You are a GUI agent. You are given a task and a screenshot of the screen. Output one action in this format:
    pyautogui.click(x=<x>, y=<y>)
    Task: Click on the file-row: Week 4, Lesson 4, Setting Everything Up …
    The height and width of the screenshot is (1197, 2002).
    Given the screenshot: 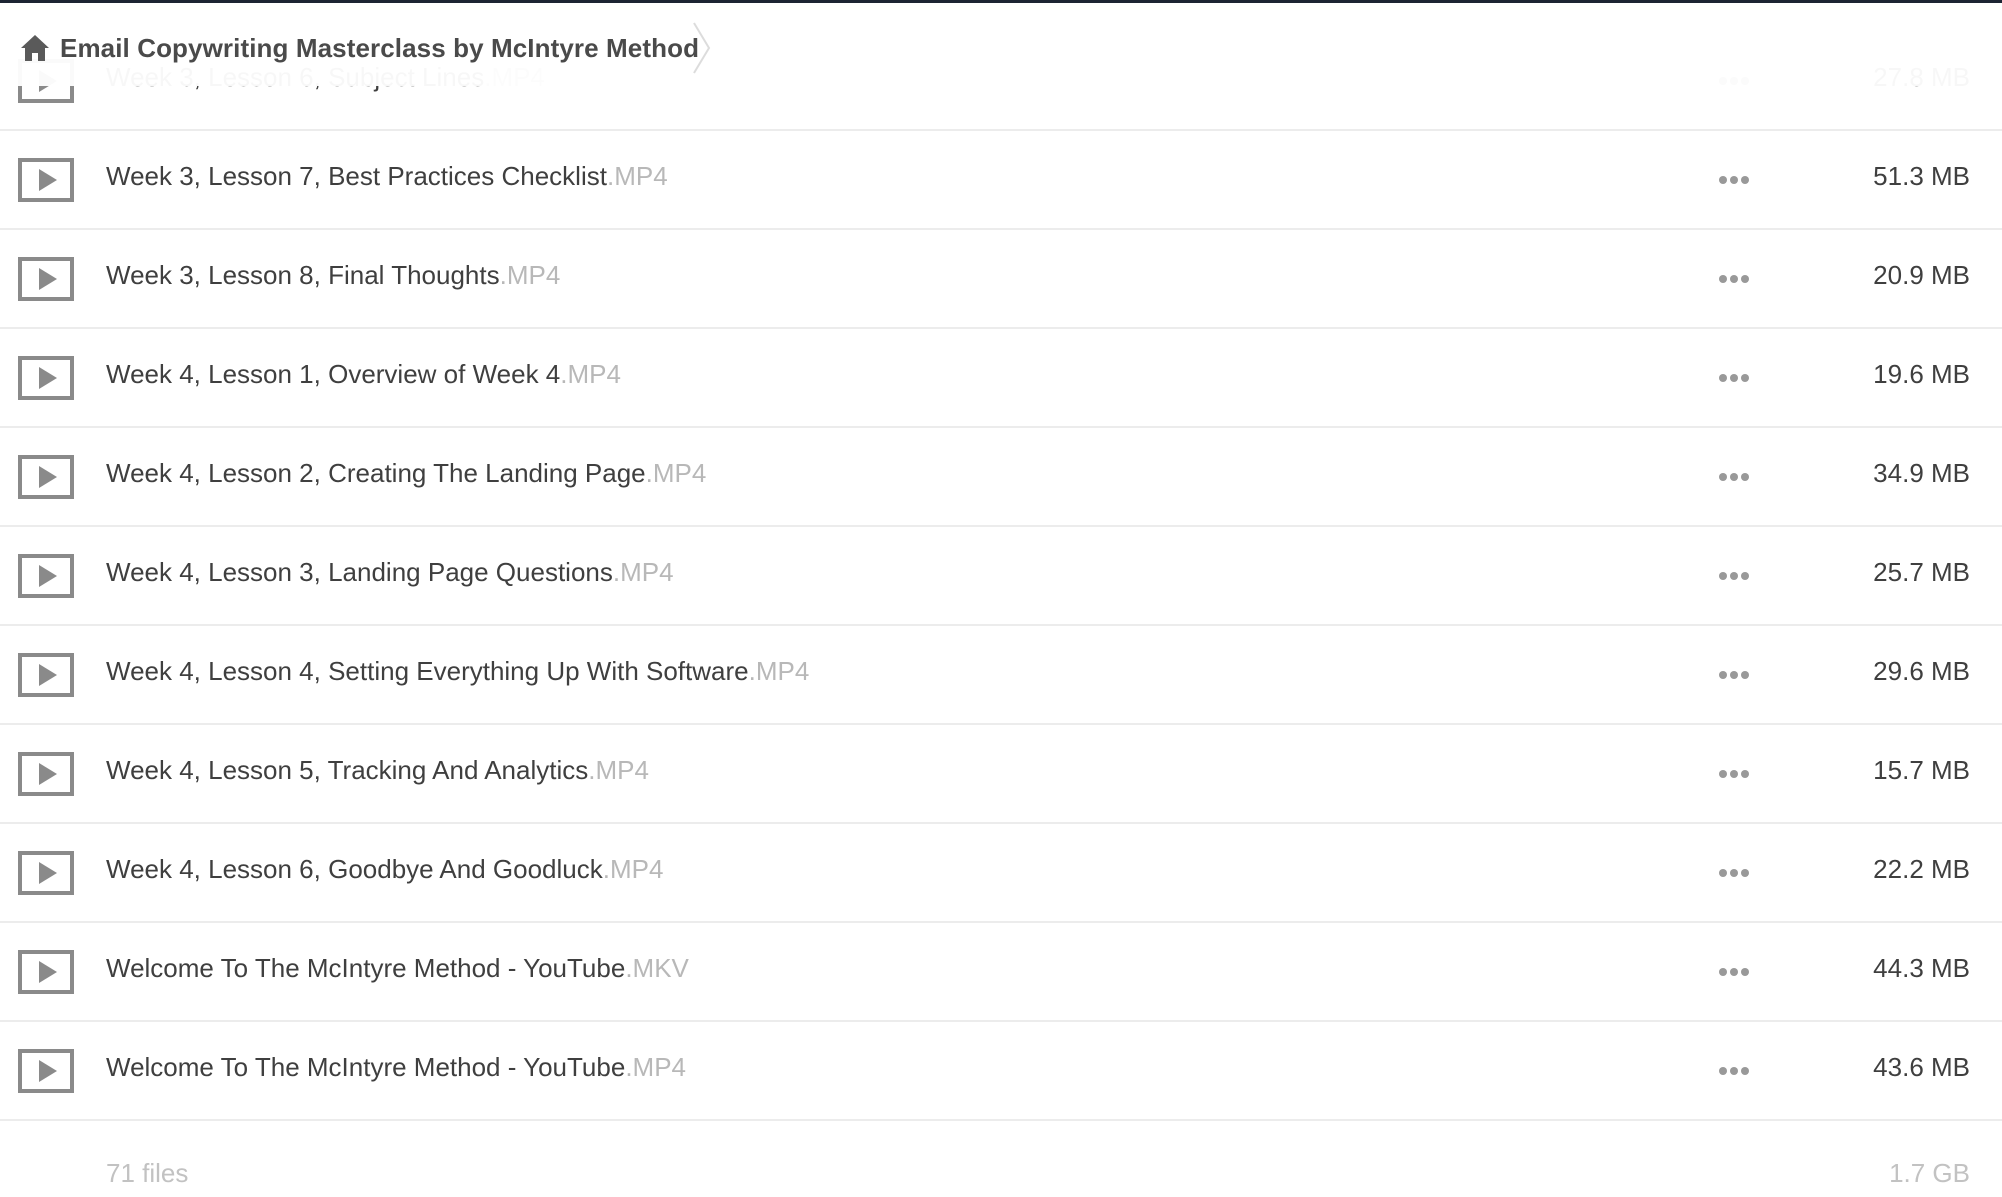 What is the action you would take?
    pyautogui.click(x=1001, y=675)
    